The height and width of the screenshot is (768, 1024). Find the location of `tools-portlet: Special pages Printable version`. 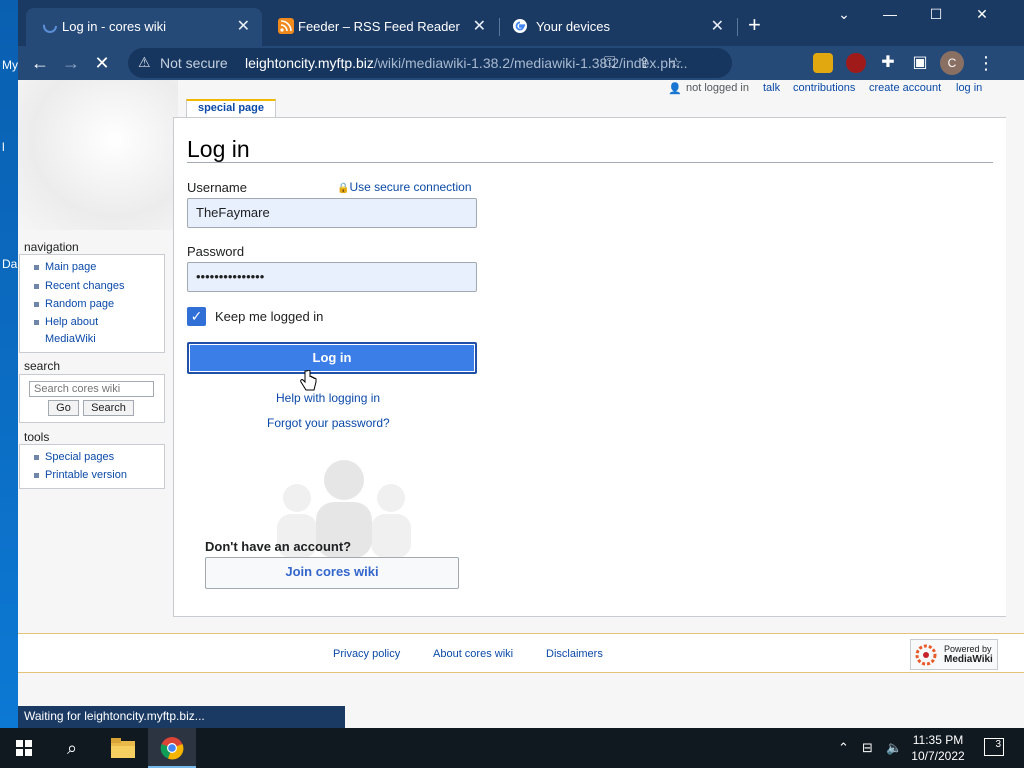

tools-portlet: Special pages Printable version is located at coordinates (92, 466).